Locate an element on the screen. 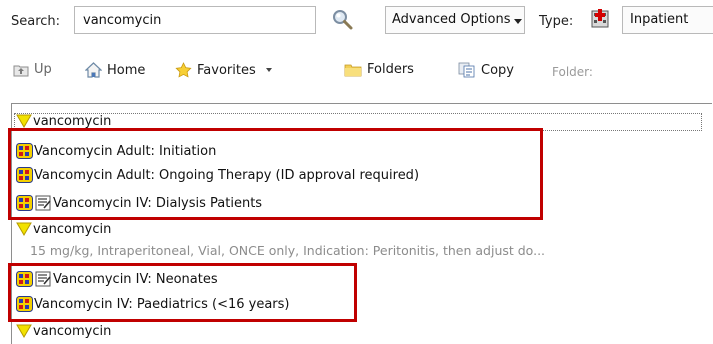 This screenshot has height=344, width=713. folders-button: Folders is located at coordinates (379, 69).